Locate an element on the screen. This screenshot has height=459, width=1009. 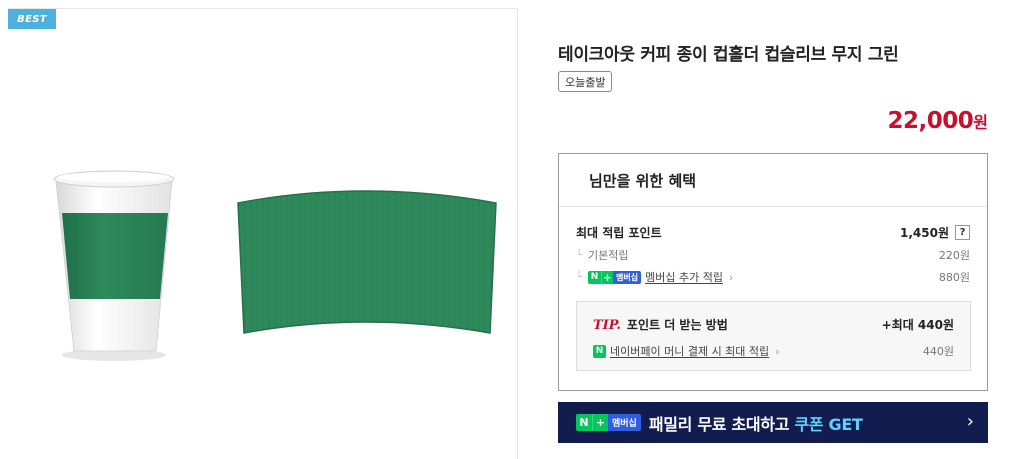
product-price: 22,000원 is located at coordinates (938, 121).